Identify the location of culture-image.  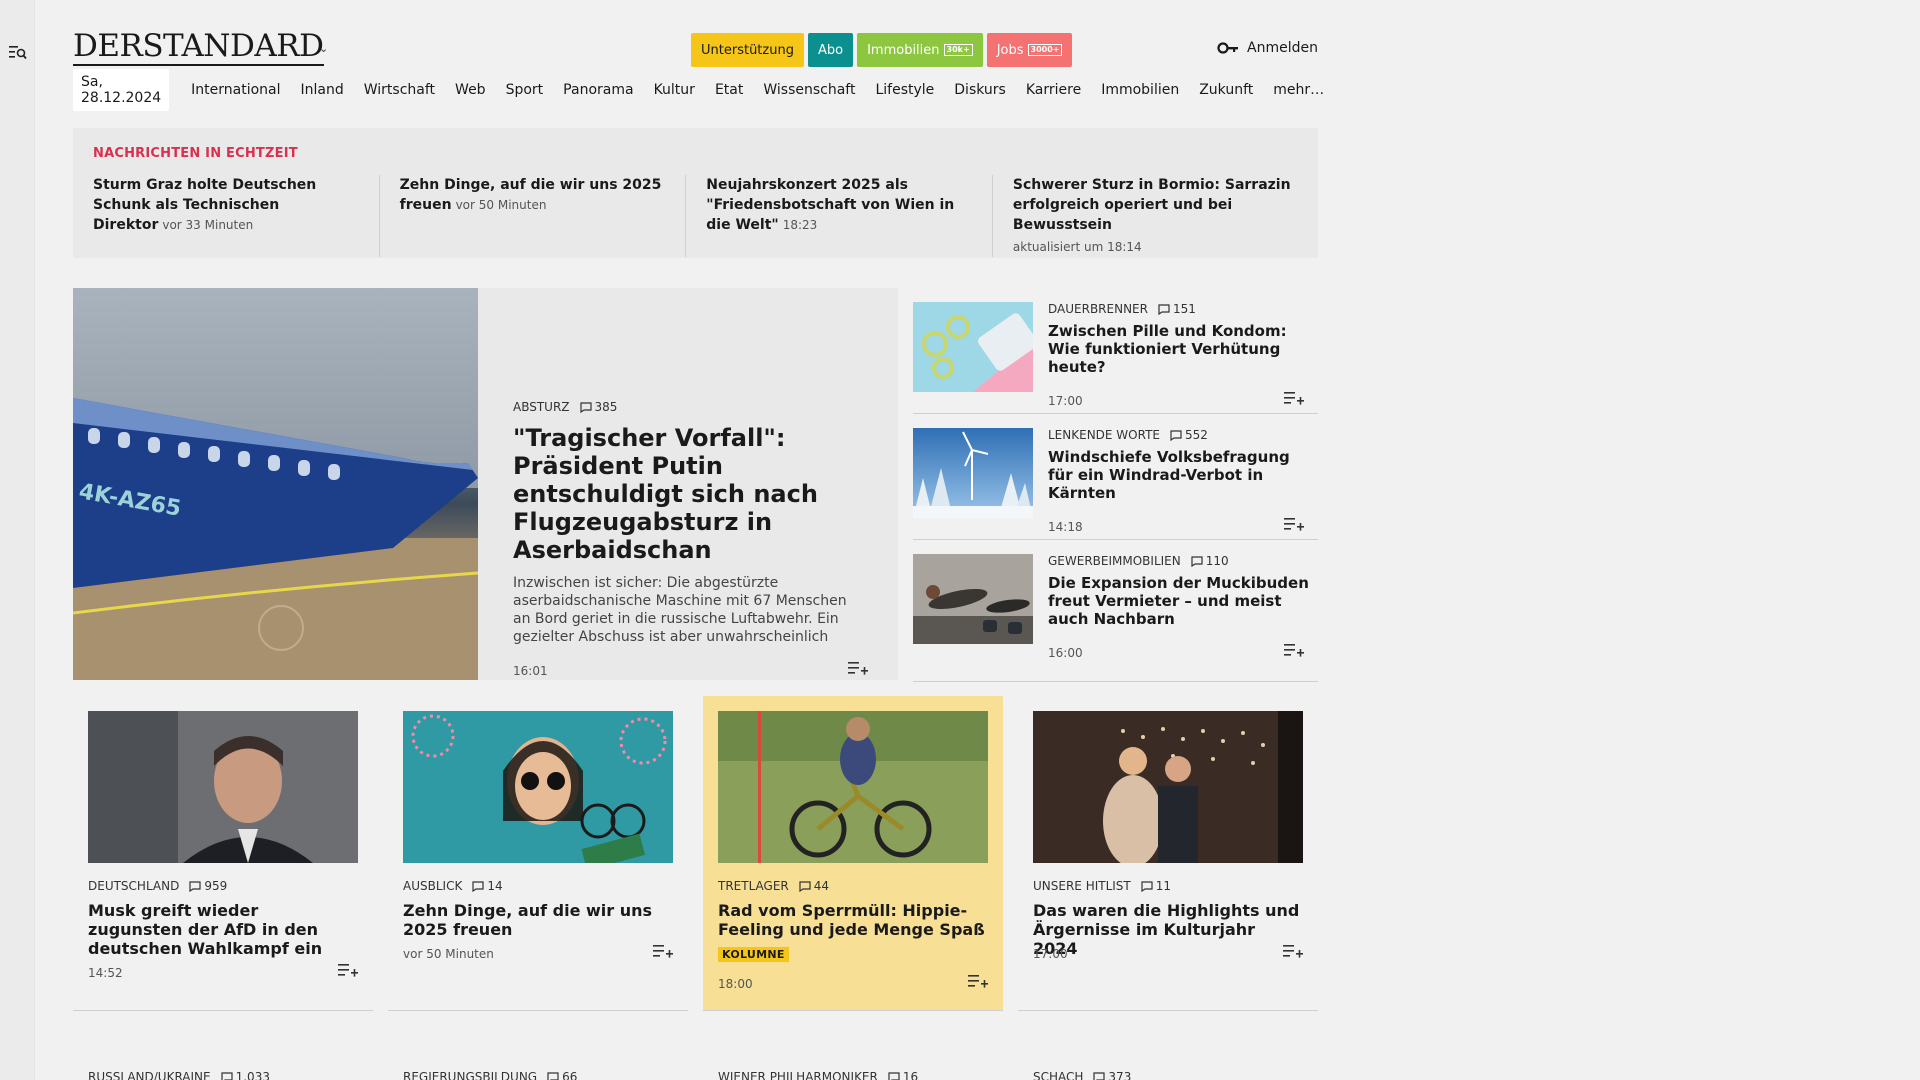
(1168, 787).